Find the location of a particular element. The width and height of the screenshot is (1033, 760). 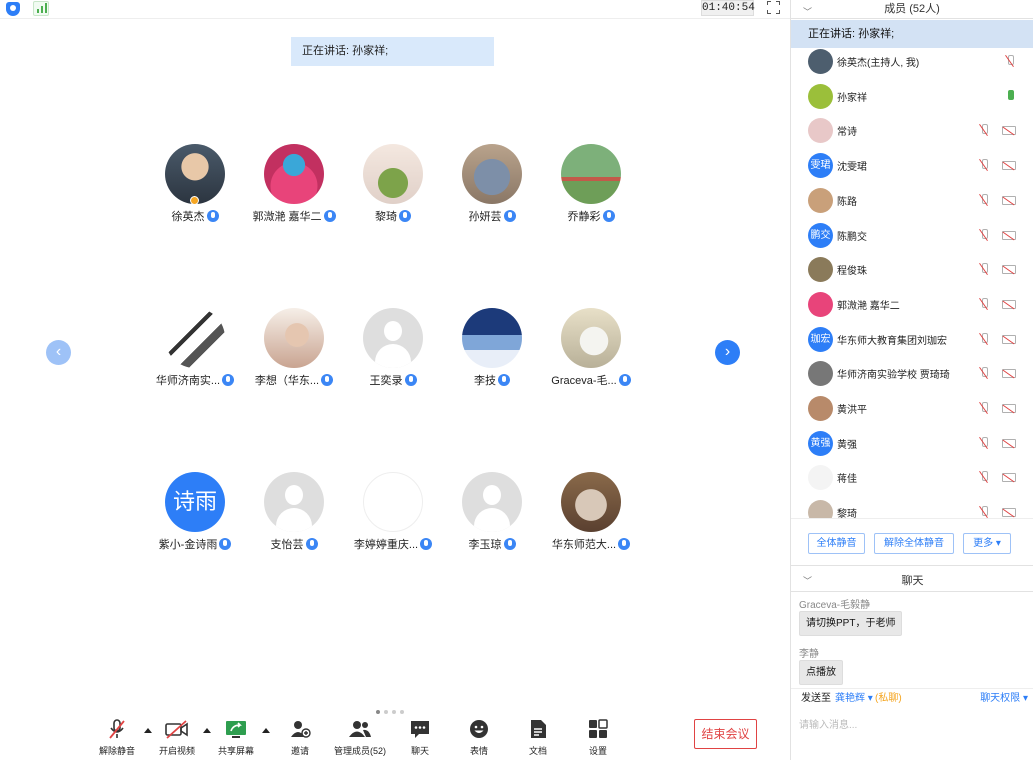

invite-button: 邀请 is located at coordinates (300, 736).